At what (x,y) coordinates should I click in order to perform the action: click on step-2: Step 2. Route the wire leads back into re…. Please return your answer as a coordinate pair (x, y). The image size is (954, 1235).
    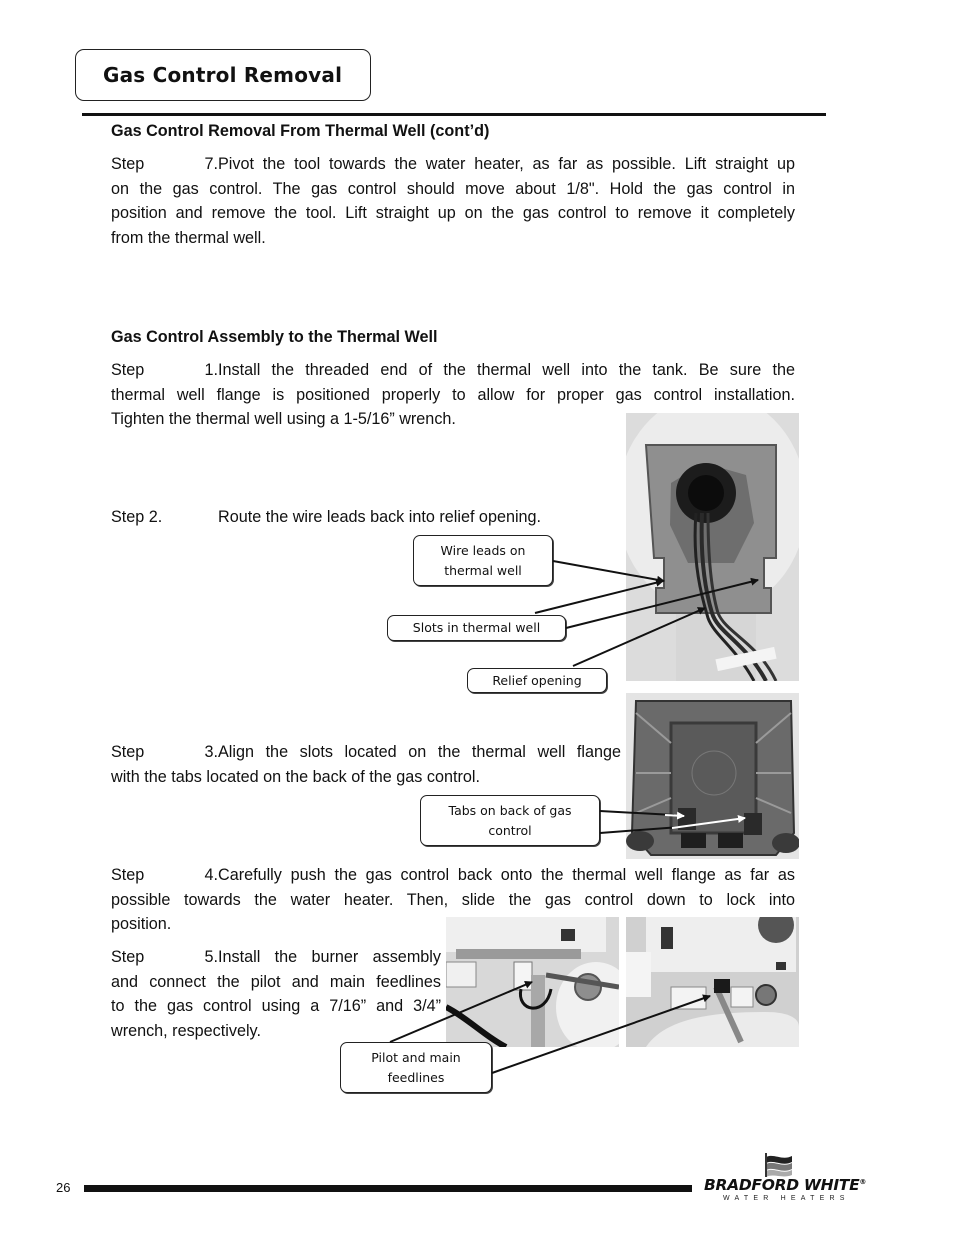
    Looking at the image, I should click on (326, 517).